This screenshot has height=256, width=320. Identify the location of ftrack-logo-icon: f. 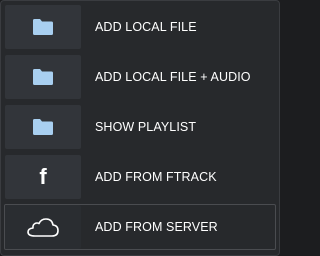
(43, 176).